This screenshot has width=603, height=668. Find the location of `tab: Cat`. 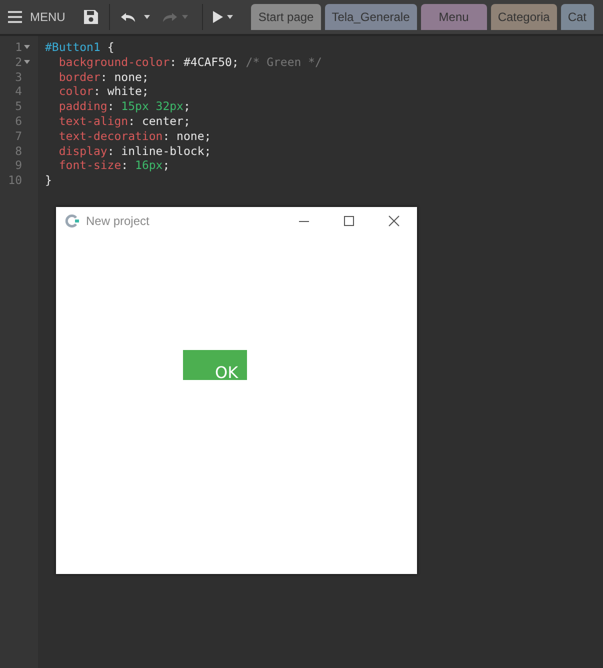

tab: Cat is located at coordinates (577, 17).